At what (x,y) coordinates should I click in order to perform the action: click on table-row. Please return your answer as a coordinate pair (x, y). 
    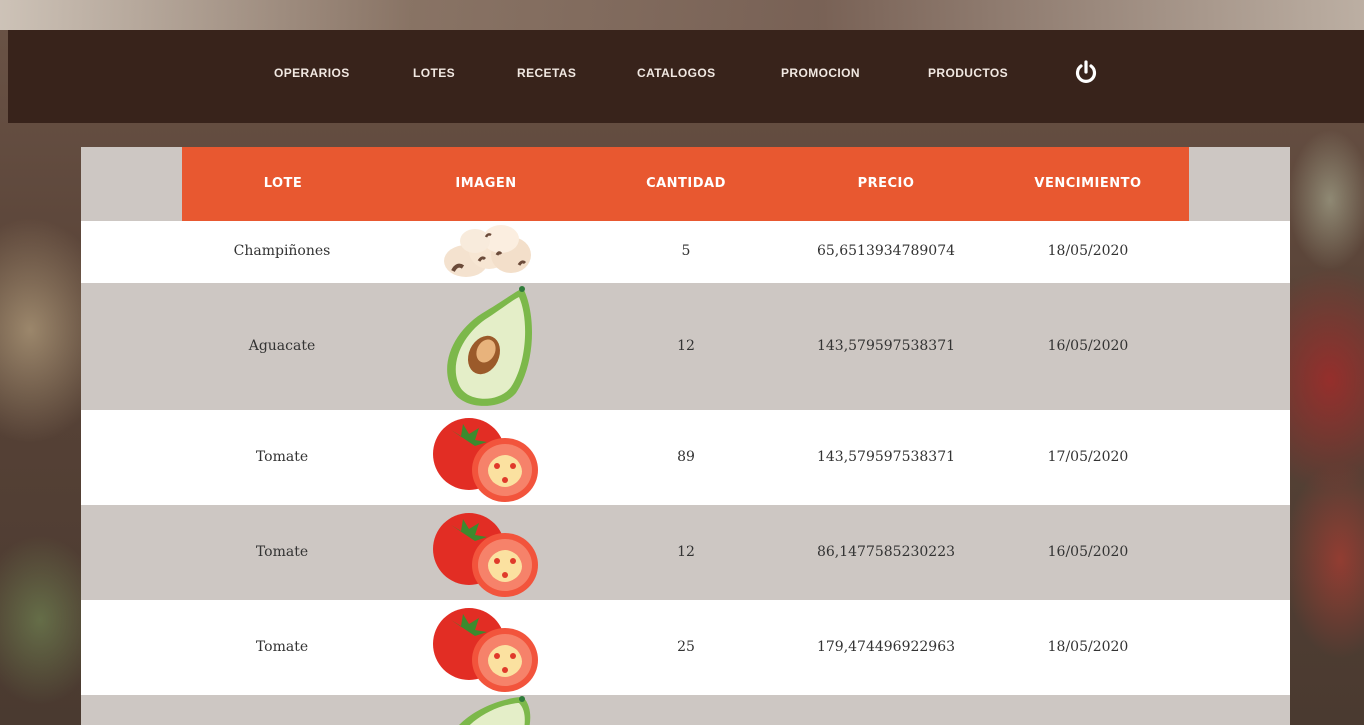
    Looking at the image, I should click on (685, 710).